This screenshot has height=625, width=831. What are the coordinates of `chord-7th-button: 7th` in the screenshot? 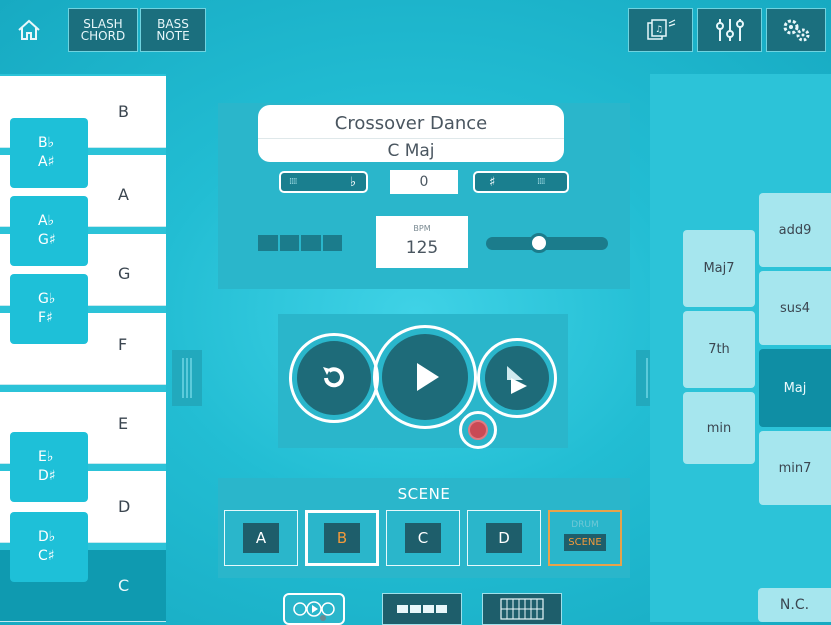 It's located at (719, 349).